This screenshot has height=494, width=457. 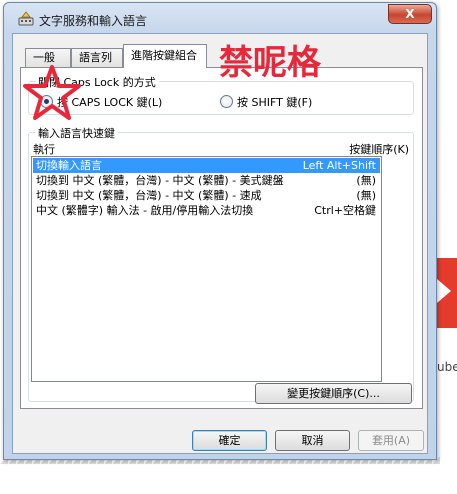 I want to click on hotkey-keys: Ctrl+空格鍵, so click(x=345, y=210).